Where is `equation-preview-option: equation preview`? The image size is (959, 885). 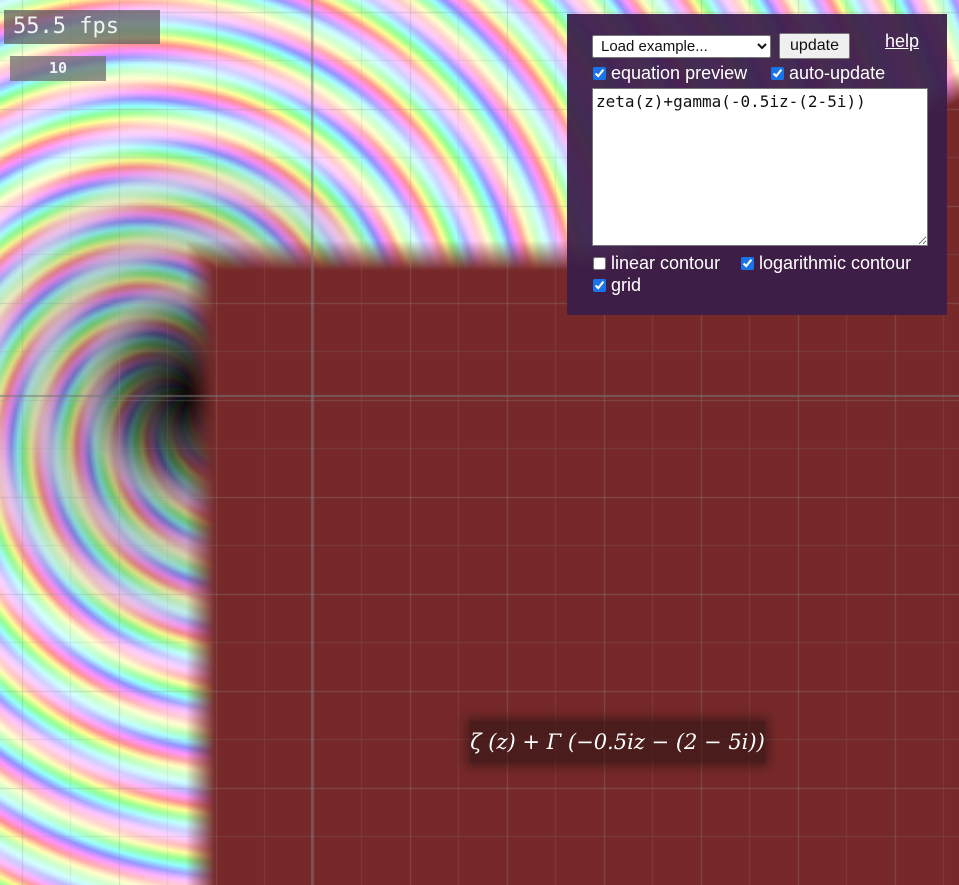
equation-preview-option: equation preview is located at coordinates (670, 73).